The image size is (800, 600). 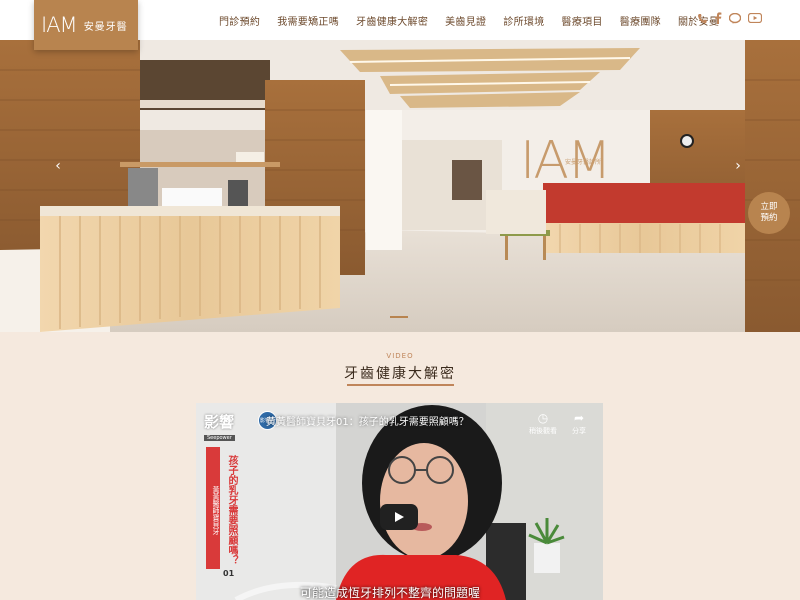 I want to click on play-icon, so click(x=399, y=517).